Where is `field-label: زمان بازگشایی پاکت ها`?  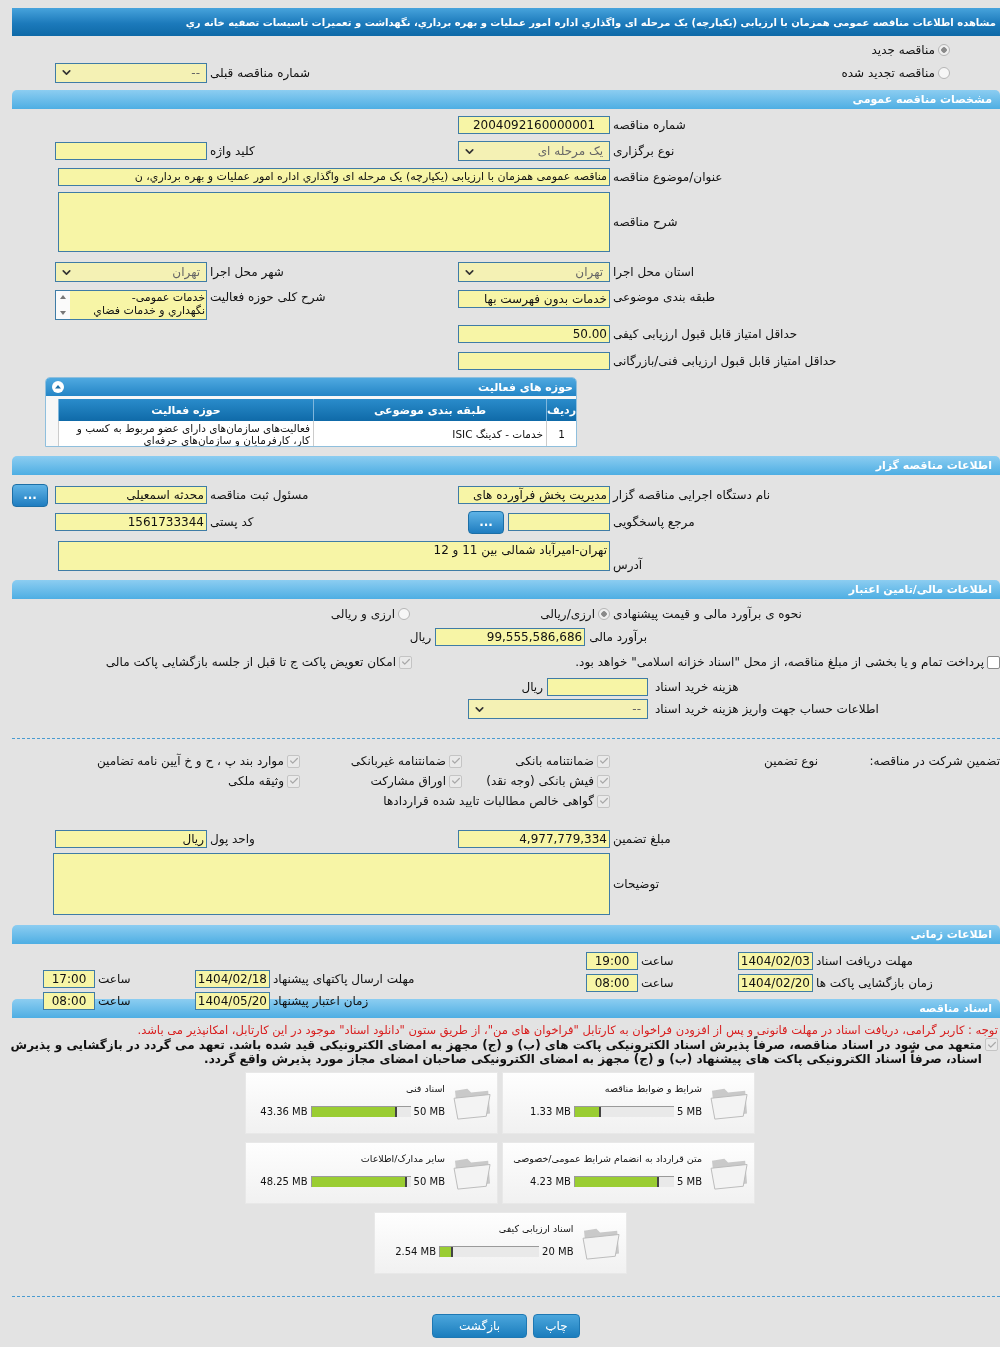
field-label: زمان بازگشایی پاکت ها is located at coordinates (874, 983).